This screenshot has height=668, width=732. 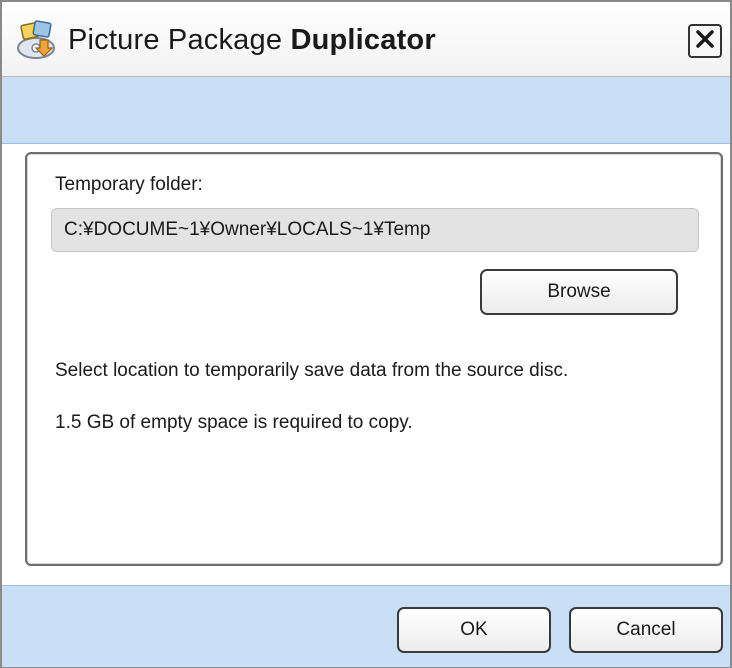 I want to click on close-icon, so click(x=705, y=41).